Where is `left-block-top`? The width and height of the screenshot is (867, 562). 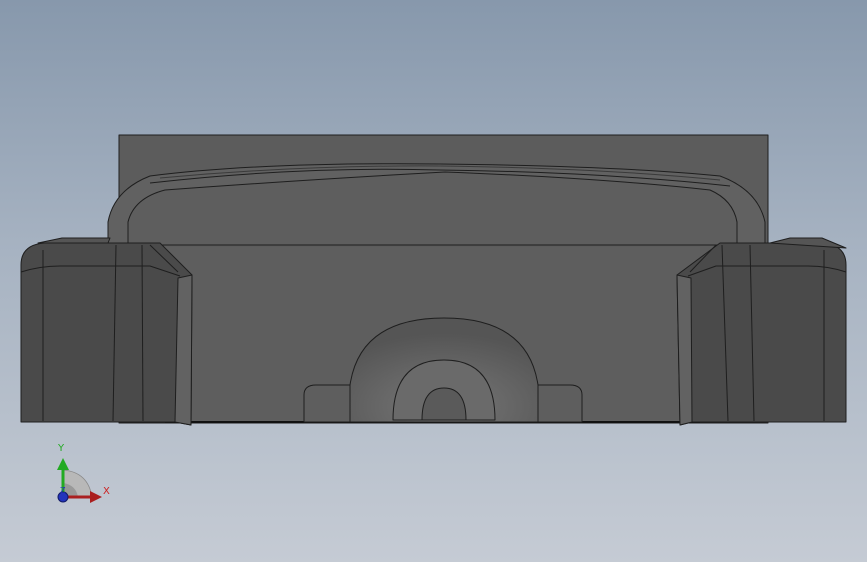 left-block-top is located at coordinates (74, 240).